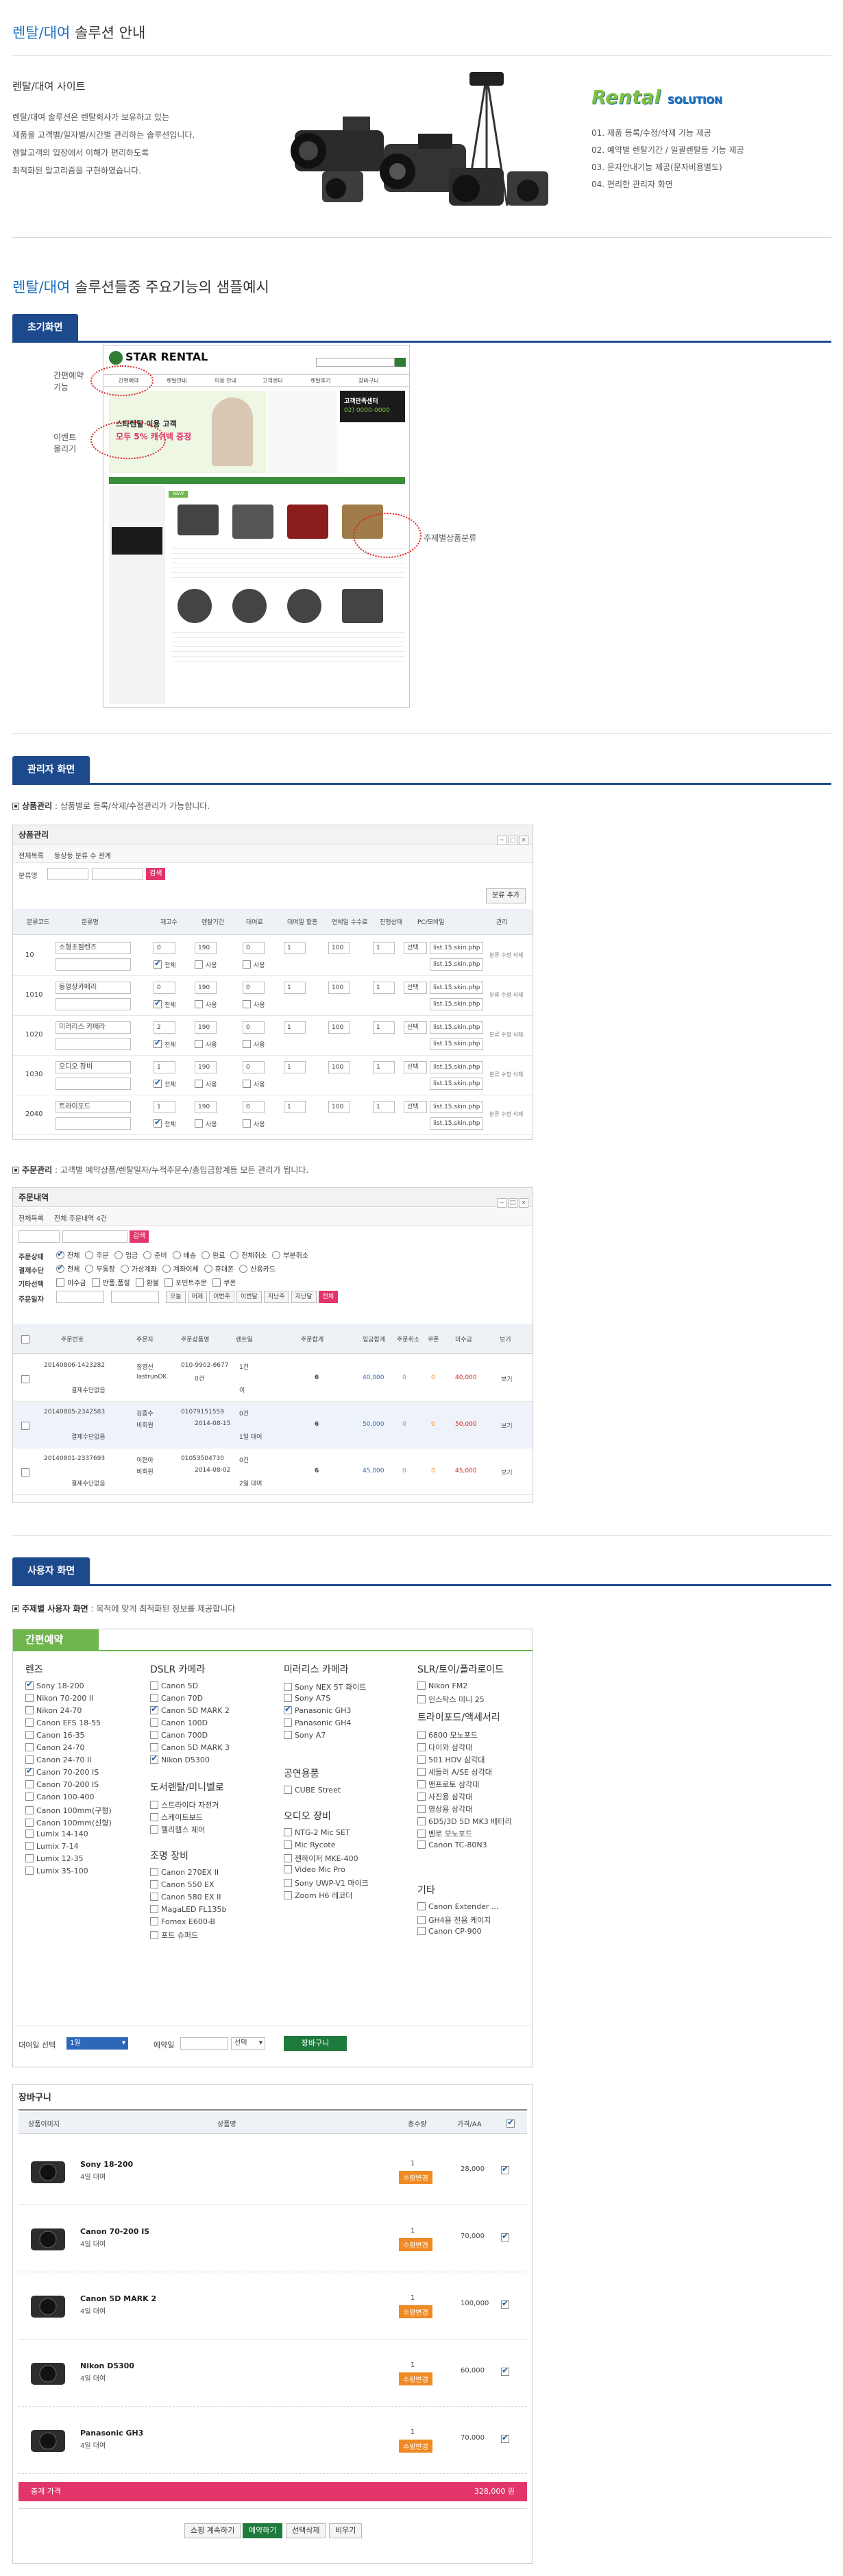 Image resolution: width=843 pixels, height=2576 pixels. What do you see at coordinates (186, 1282) in the screenshot?
I see `filter-checkbox: 포인트주문` at bounding box center [186, 1282].